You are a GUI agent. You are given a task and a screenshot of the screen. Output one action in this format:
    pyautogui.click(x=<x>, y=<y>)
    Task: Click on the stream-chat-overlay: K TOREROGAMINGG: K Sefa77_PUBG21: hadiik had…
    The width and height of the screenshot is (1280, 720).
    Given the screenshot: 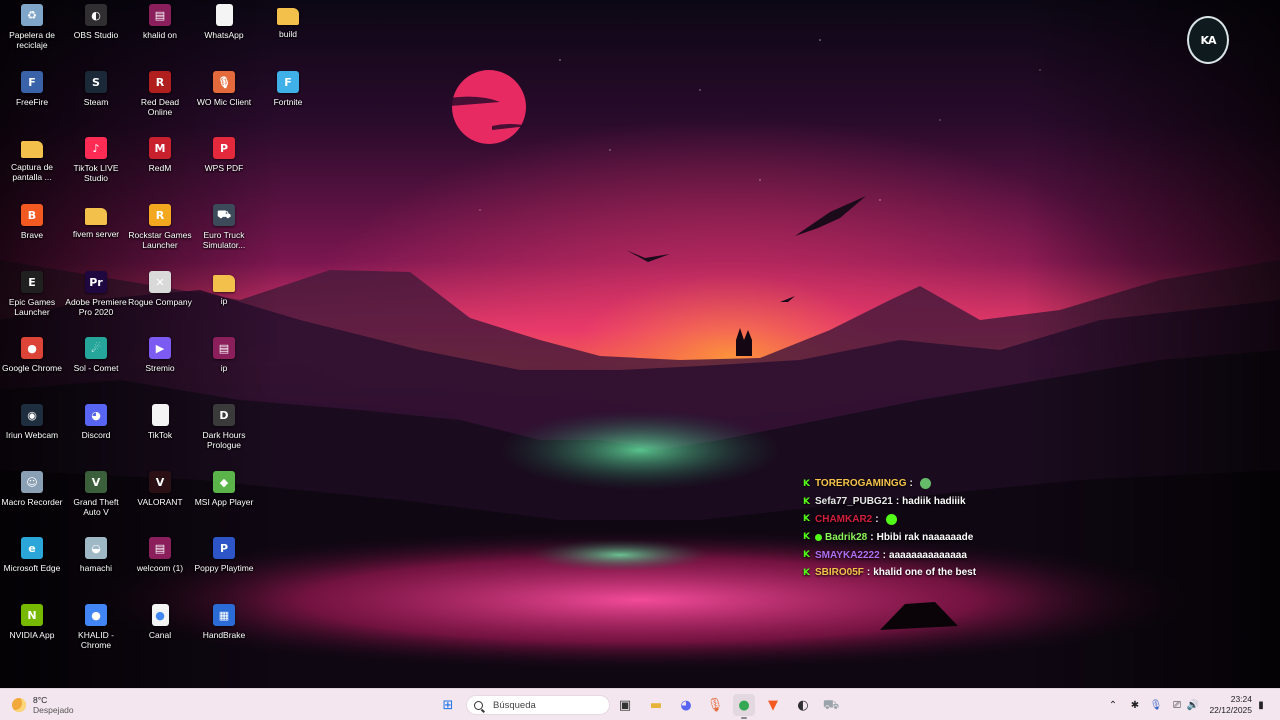 What is the action you would take?
    pyautogui.click(x=923, y=528)
    